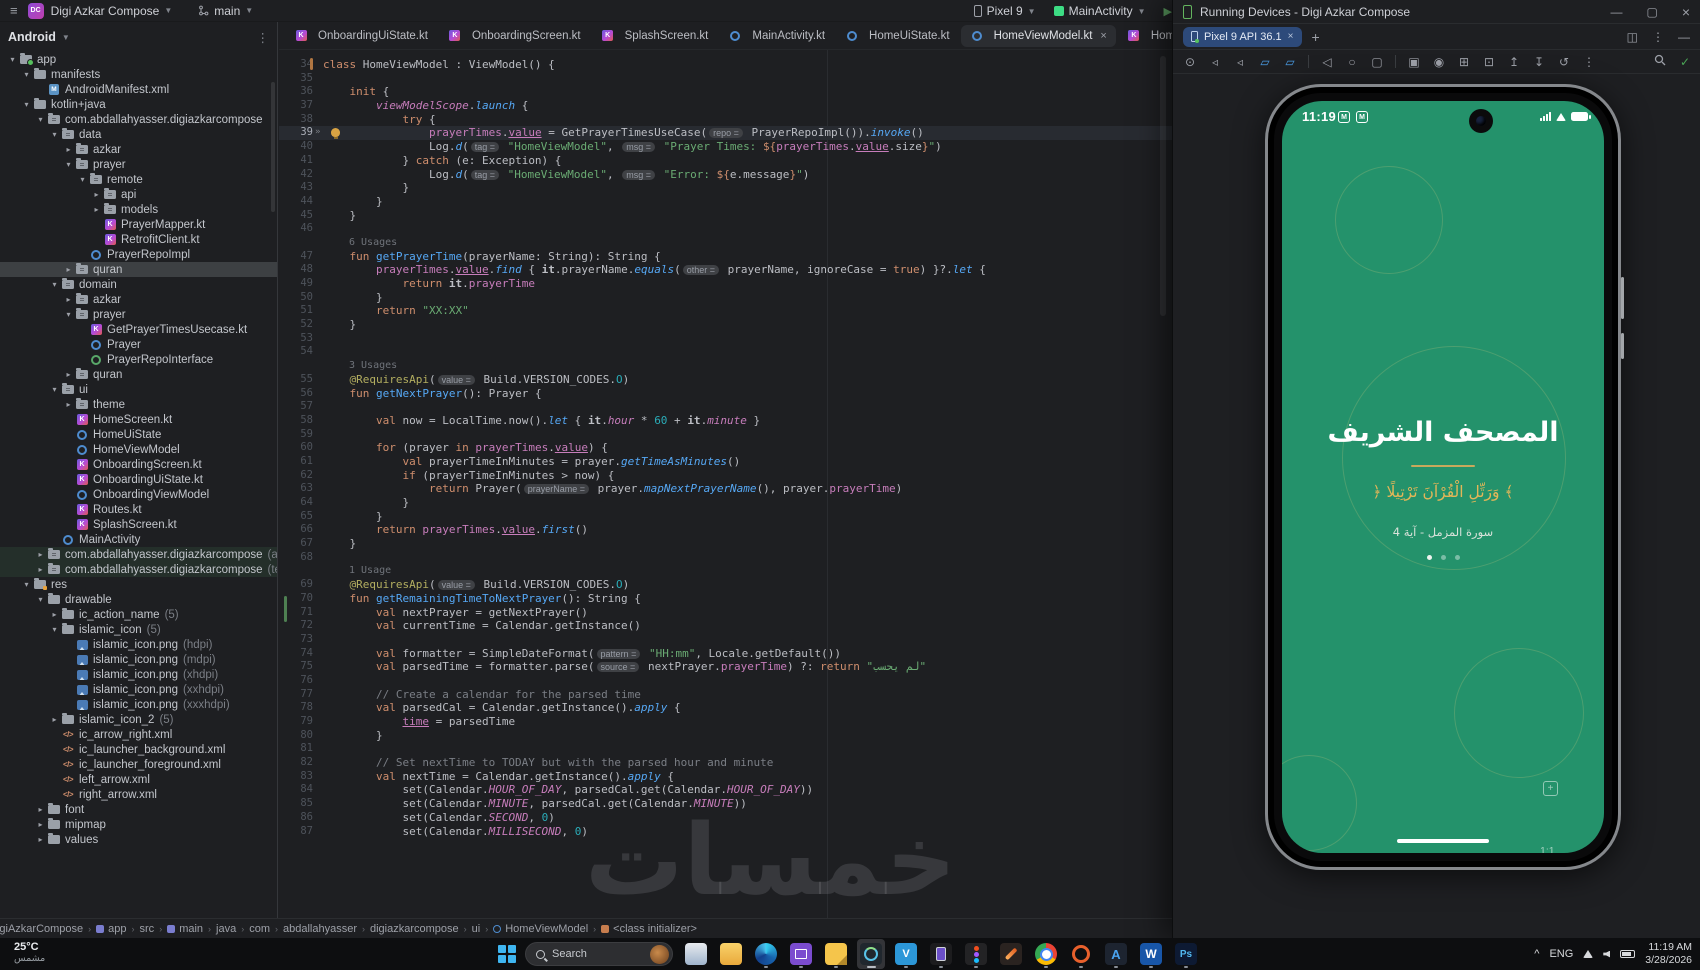  What do you see at coordinates (725, 188) in the screenshot?
I see `code-line-43: 43 }` at bounding box center [725, 188].